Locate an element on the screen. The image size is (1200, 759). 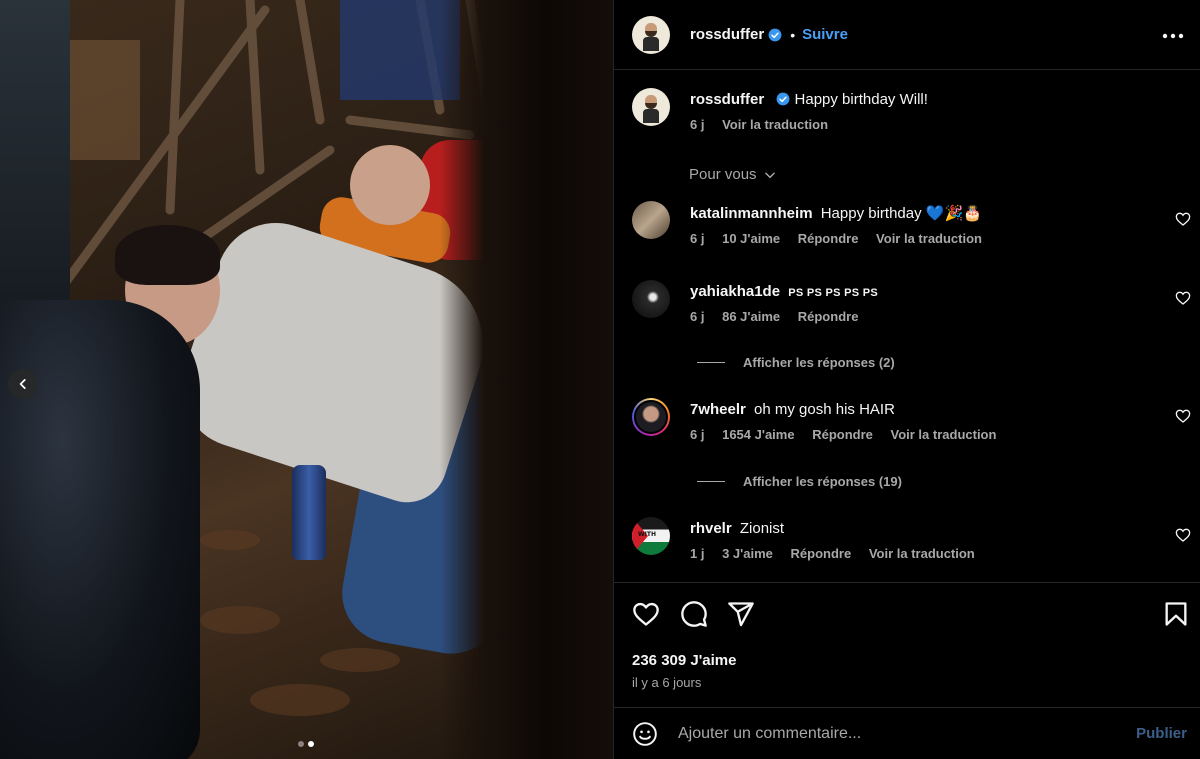
caption-age: 6 j is located at coordinates (697, 124).